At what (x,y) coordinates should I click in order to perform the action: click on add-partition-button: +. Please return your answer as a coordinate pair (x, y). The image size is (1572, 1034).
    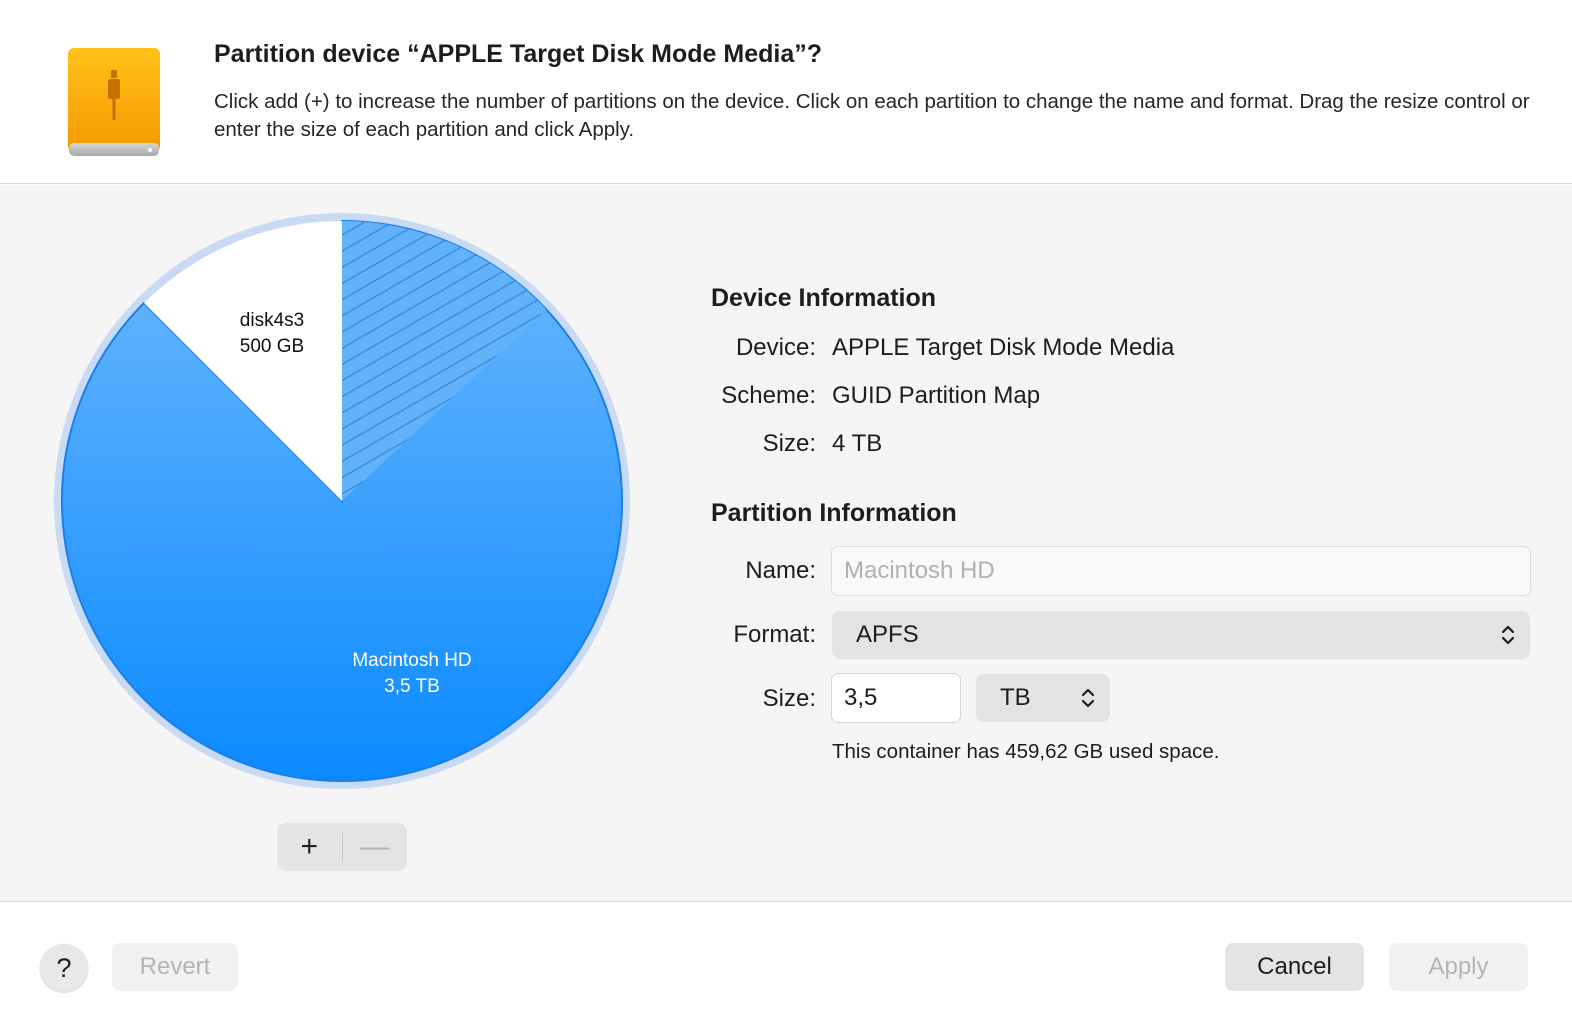
    Looking at the image, I should click on (309, 847).